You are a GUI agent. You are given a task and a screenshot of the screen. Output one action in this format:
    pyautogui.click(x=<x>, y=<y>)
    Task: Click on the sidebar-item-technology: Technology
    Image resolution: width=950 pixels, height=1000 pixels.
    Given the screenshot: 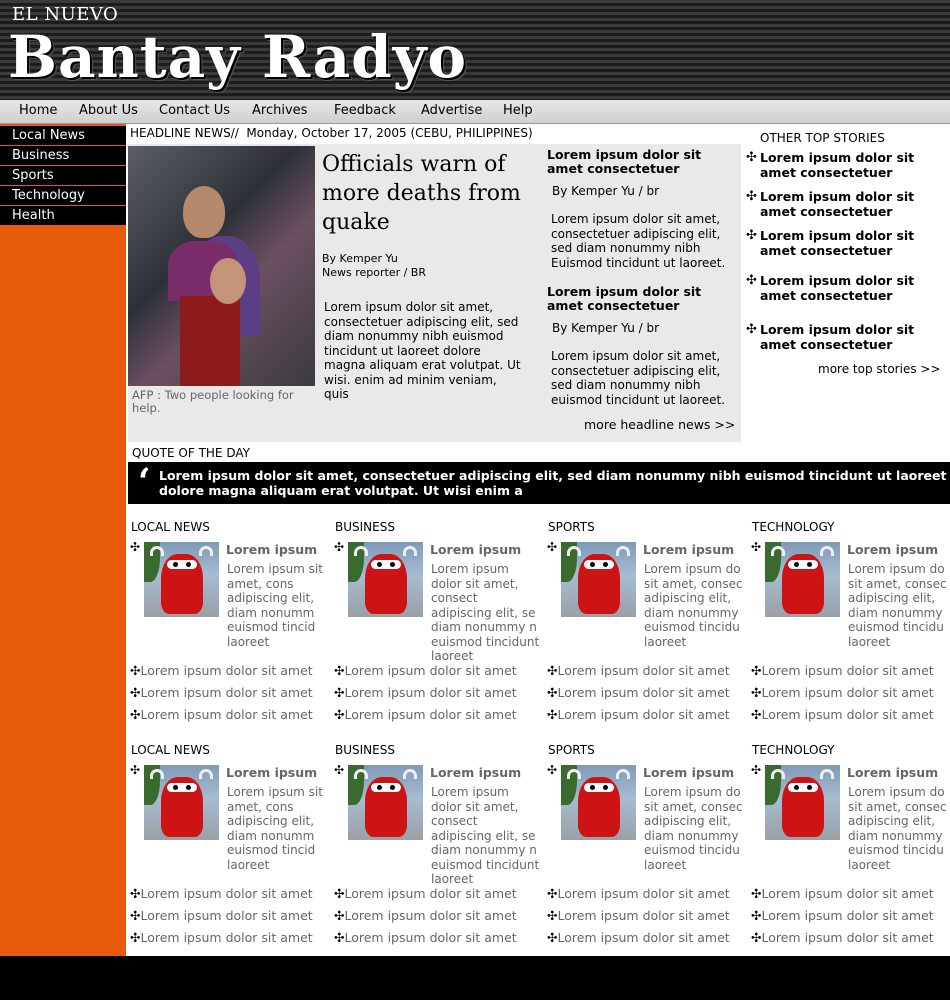 What is the action you would take?
    pyautogui.click(x=63, y=196)
    